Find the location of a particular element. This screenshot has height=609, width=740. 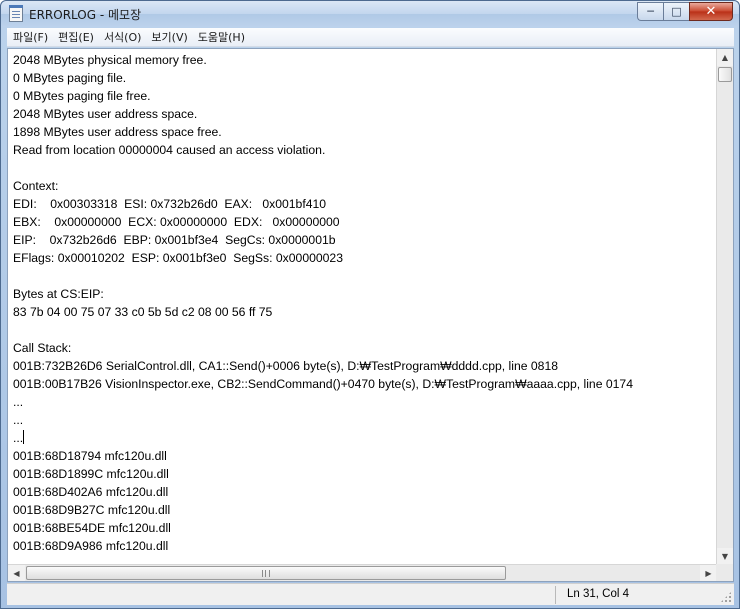

scroll-up-button: ▲ is located at coordinates (725, 57).